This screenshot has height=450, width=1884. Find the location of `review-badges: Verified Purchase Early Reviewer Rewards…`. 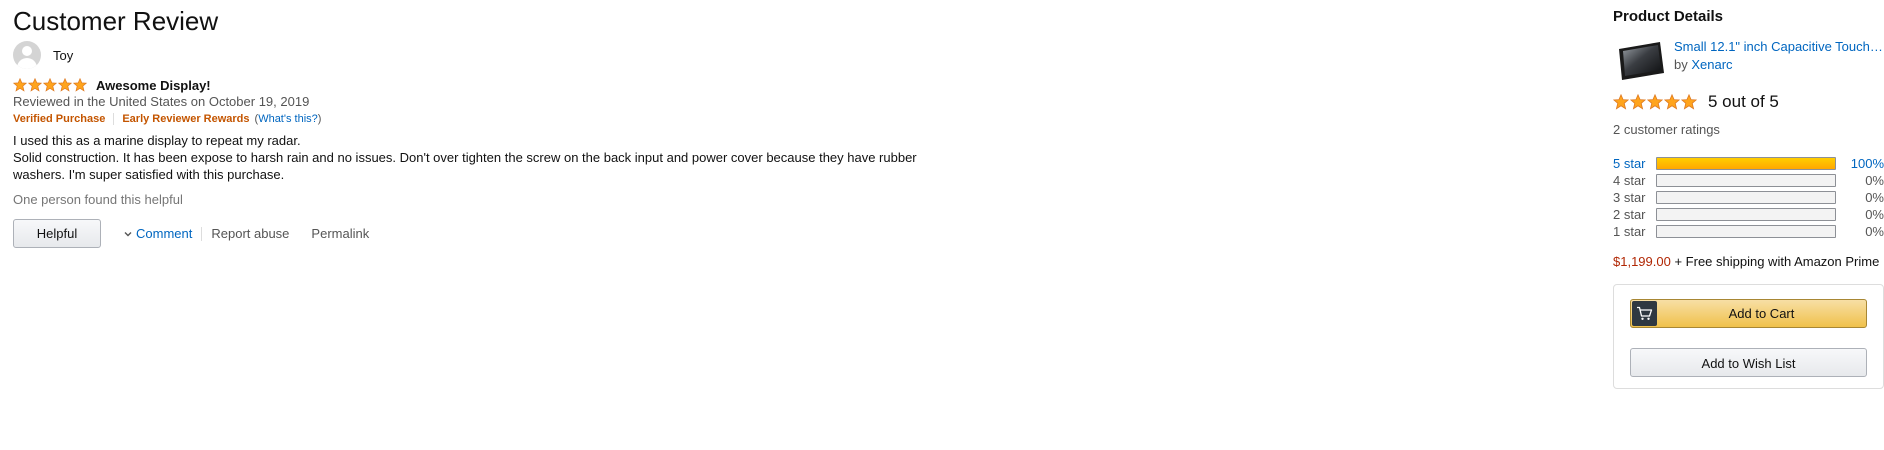

review-badges: Verified Purchase Early Reviewer Rewards… is located at coordinates (167, 119).